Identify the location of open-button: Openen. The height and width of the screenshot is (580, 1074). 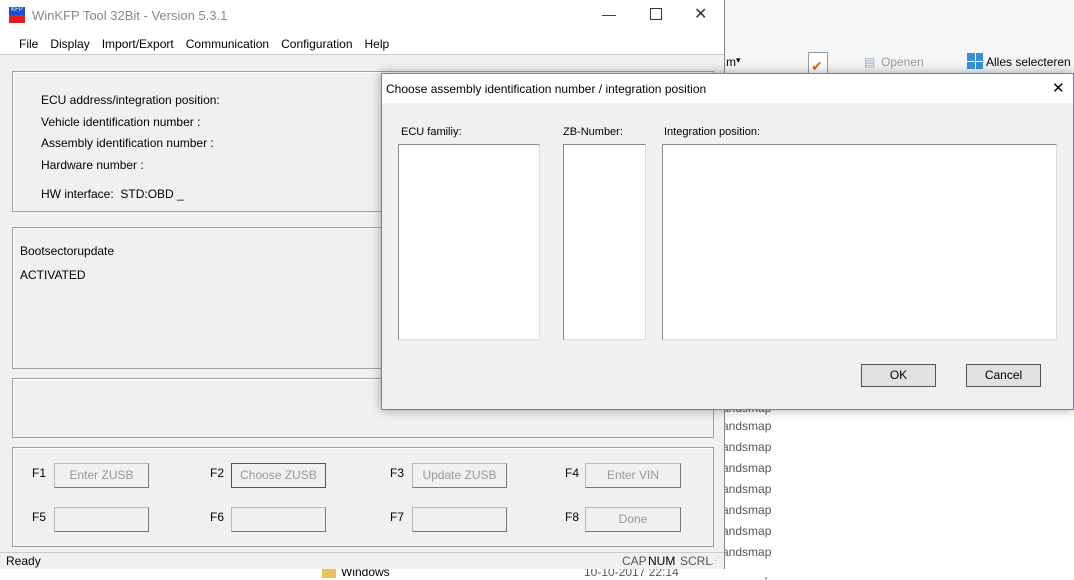
(902, 62).